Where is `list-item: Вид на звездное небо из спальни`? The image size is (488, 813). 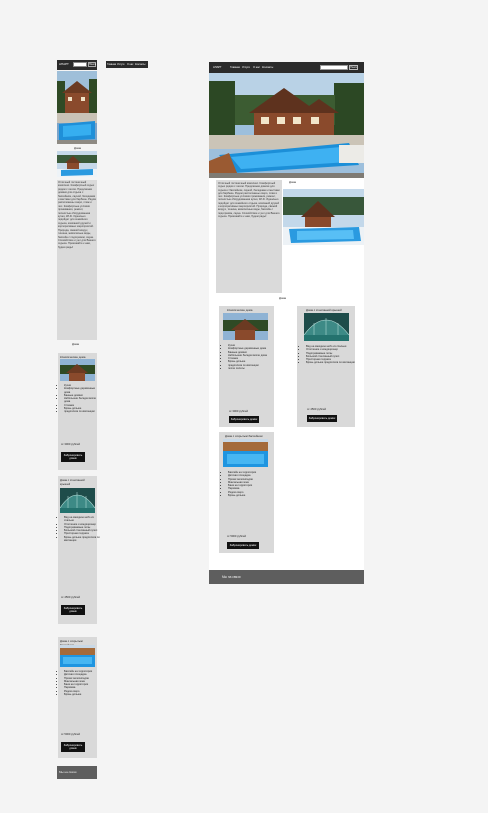 list-item: Вид на звездное небо из спальни is located at coordinates (82, 519).